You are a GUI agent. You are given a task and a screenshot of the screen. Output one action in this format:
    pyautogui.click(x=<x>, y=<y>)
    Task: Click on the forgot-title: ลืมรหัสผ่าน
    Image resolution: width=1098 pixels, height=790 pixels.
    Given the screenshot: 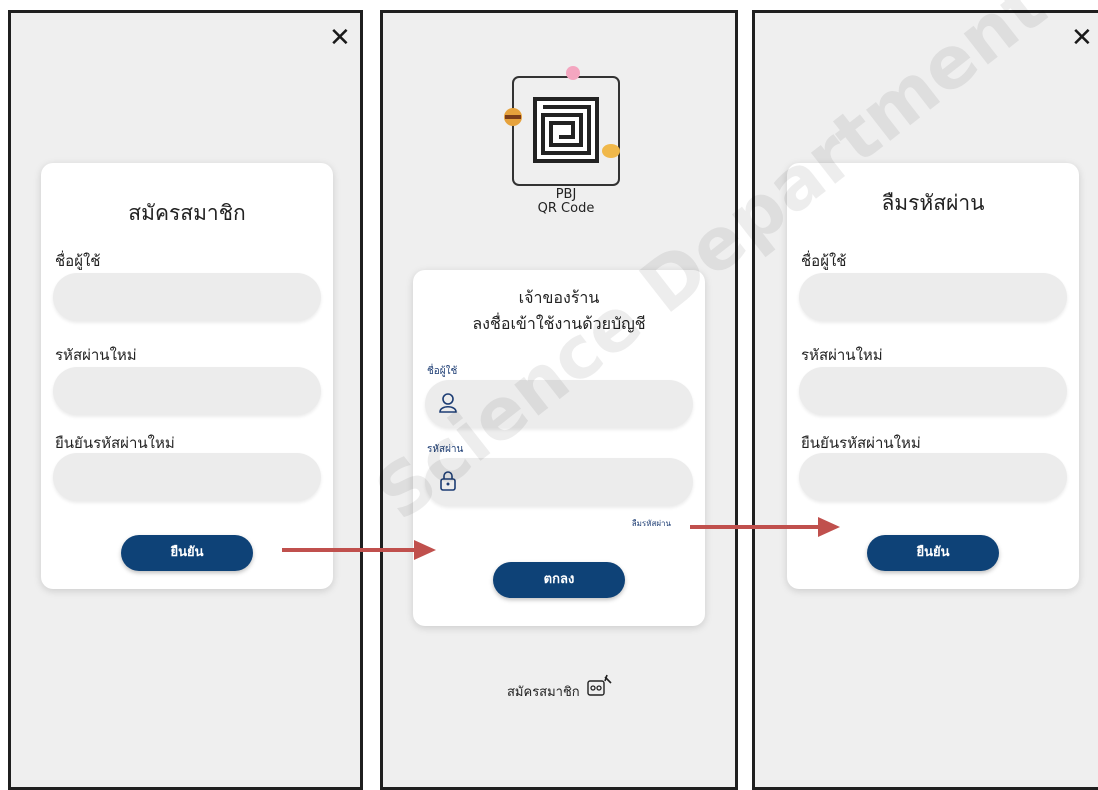 What is the action you would take?
    pyautogui.click(x=933, y=203)
    